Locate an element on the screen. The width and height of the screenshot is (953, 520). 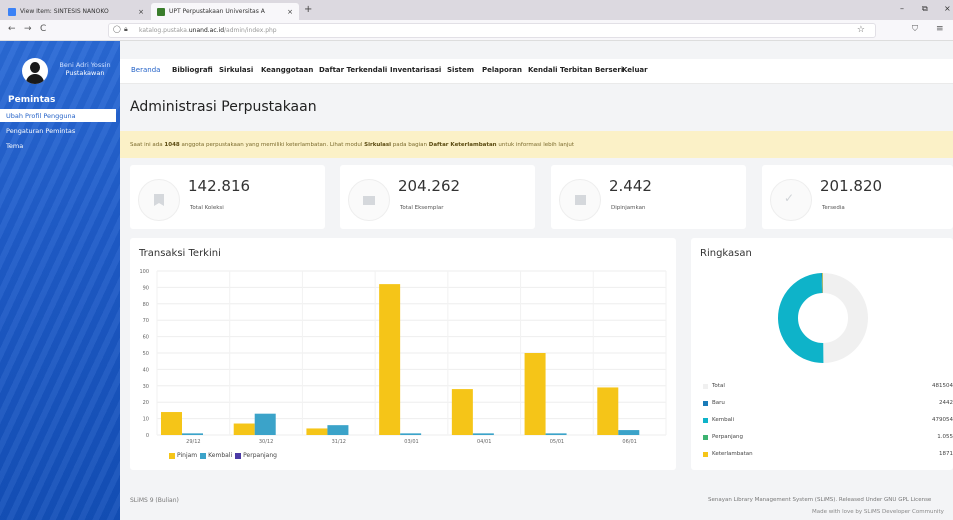
sidebar-item-ubah-profil: Ubah Profil Pengguna is located at coordinates (58, 115).